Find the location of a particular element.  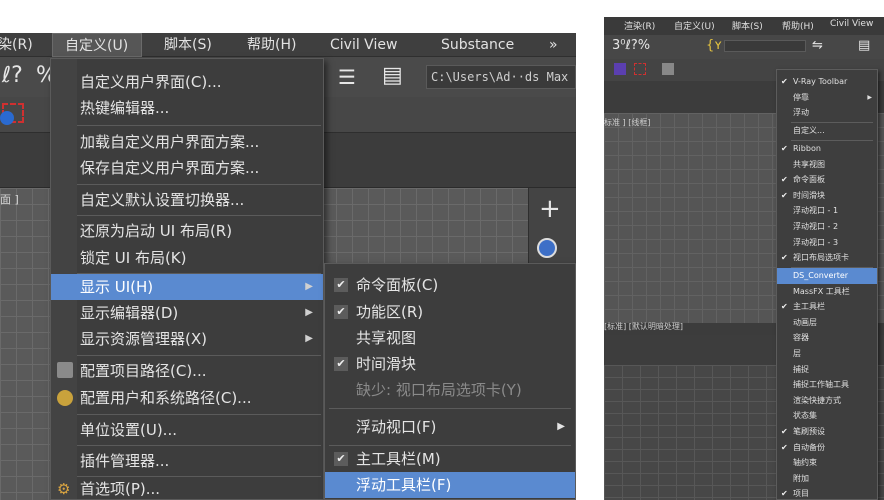

context-item: ✔ 时间滑块 is located at coordinates (827, 196).